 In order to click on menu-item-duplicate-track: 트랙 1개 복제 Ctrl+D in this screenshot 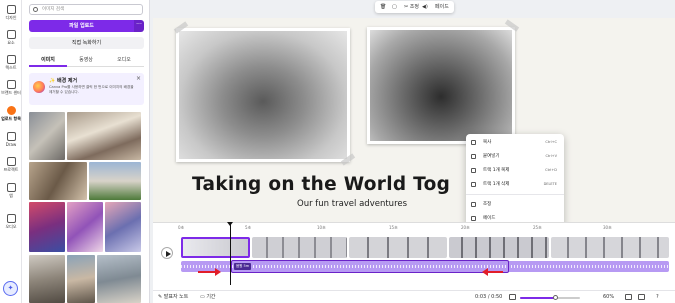, I will do `click(515, 170)`.